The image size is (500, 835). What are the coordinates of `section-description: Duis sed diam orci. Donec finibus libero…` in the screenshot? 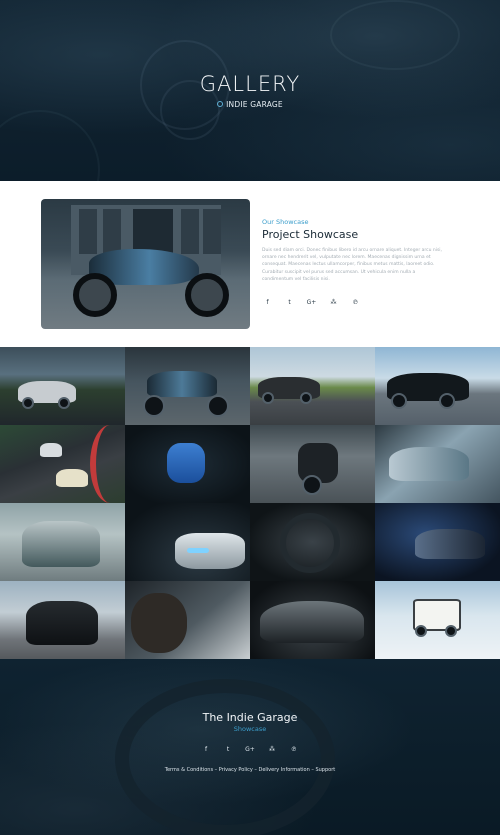 It's located at (352, 265).